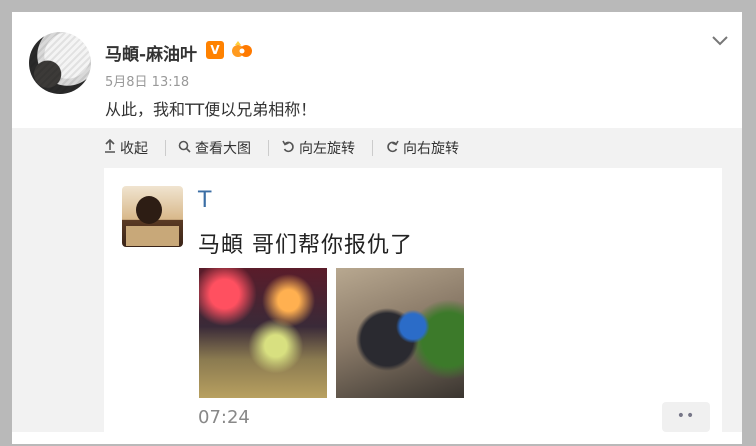 The width and height of the screenshot is (756, 446). I want to click on more-button: ••, so click(686, 417).